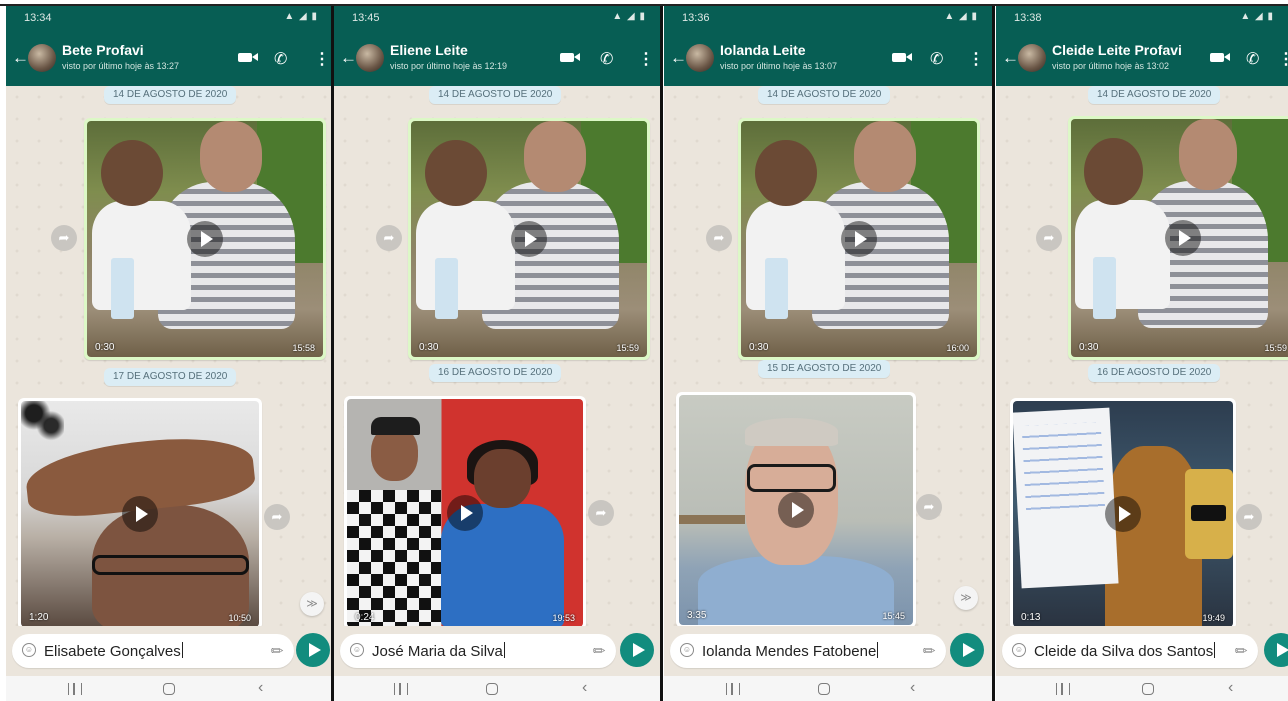 This screenshot has width=1288, height=701. Describe the element at coordinates (1111, 66) in the screenshot. I see `last-seen: visto por último hoje às 13:02` at that location.